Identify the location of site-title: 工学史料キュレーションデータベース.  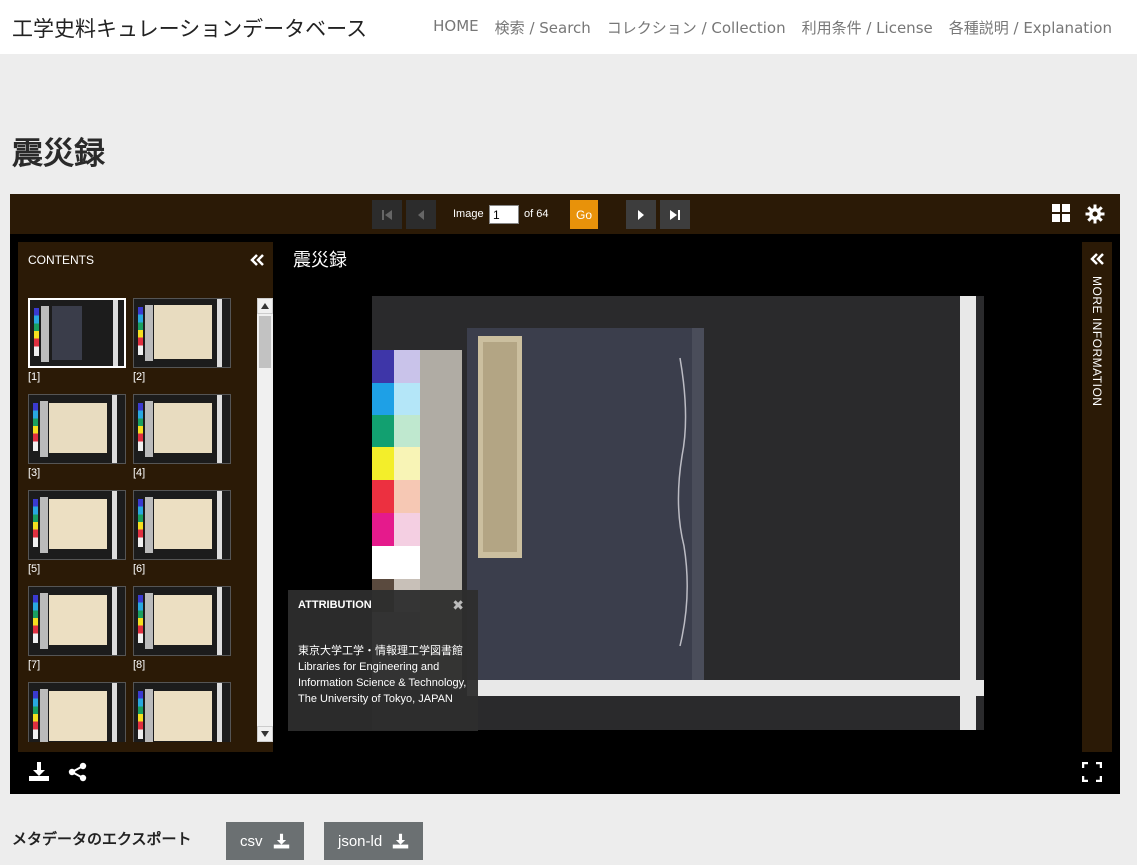
(189, 28).